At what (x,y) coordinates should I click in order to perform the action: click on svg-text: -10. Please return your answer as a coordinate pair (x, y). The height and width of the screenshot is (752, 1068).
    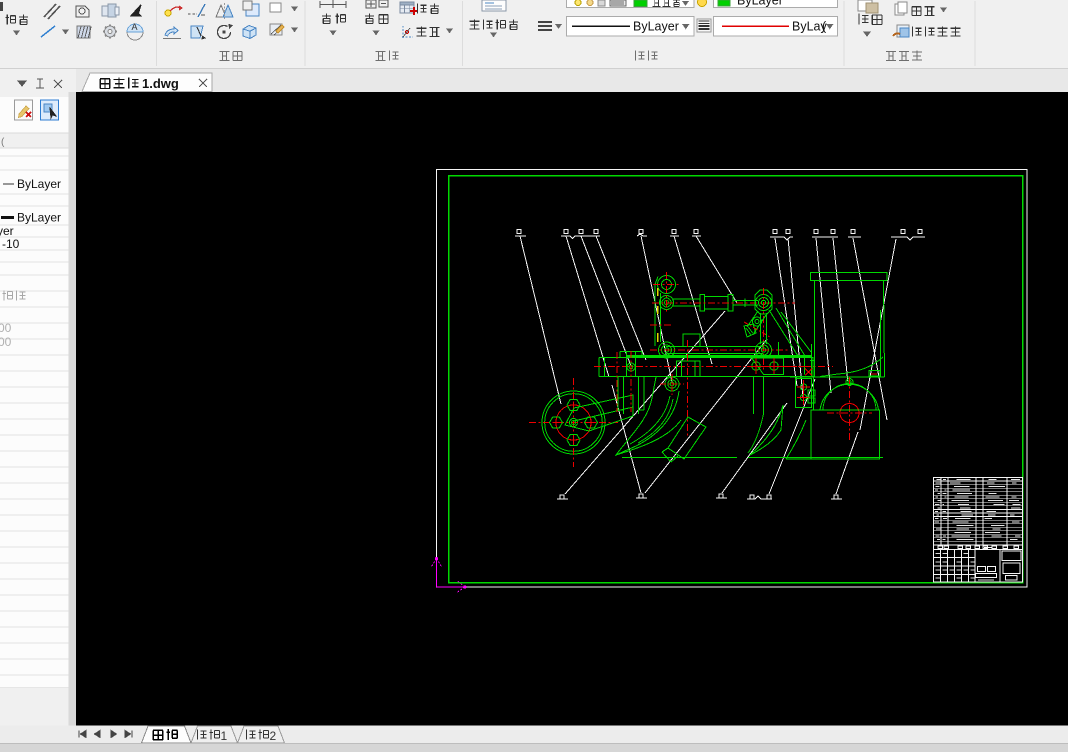
    Looking at the image, I should click on (11, 244).